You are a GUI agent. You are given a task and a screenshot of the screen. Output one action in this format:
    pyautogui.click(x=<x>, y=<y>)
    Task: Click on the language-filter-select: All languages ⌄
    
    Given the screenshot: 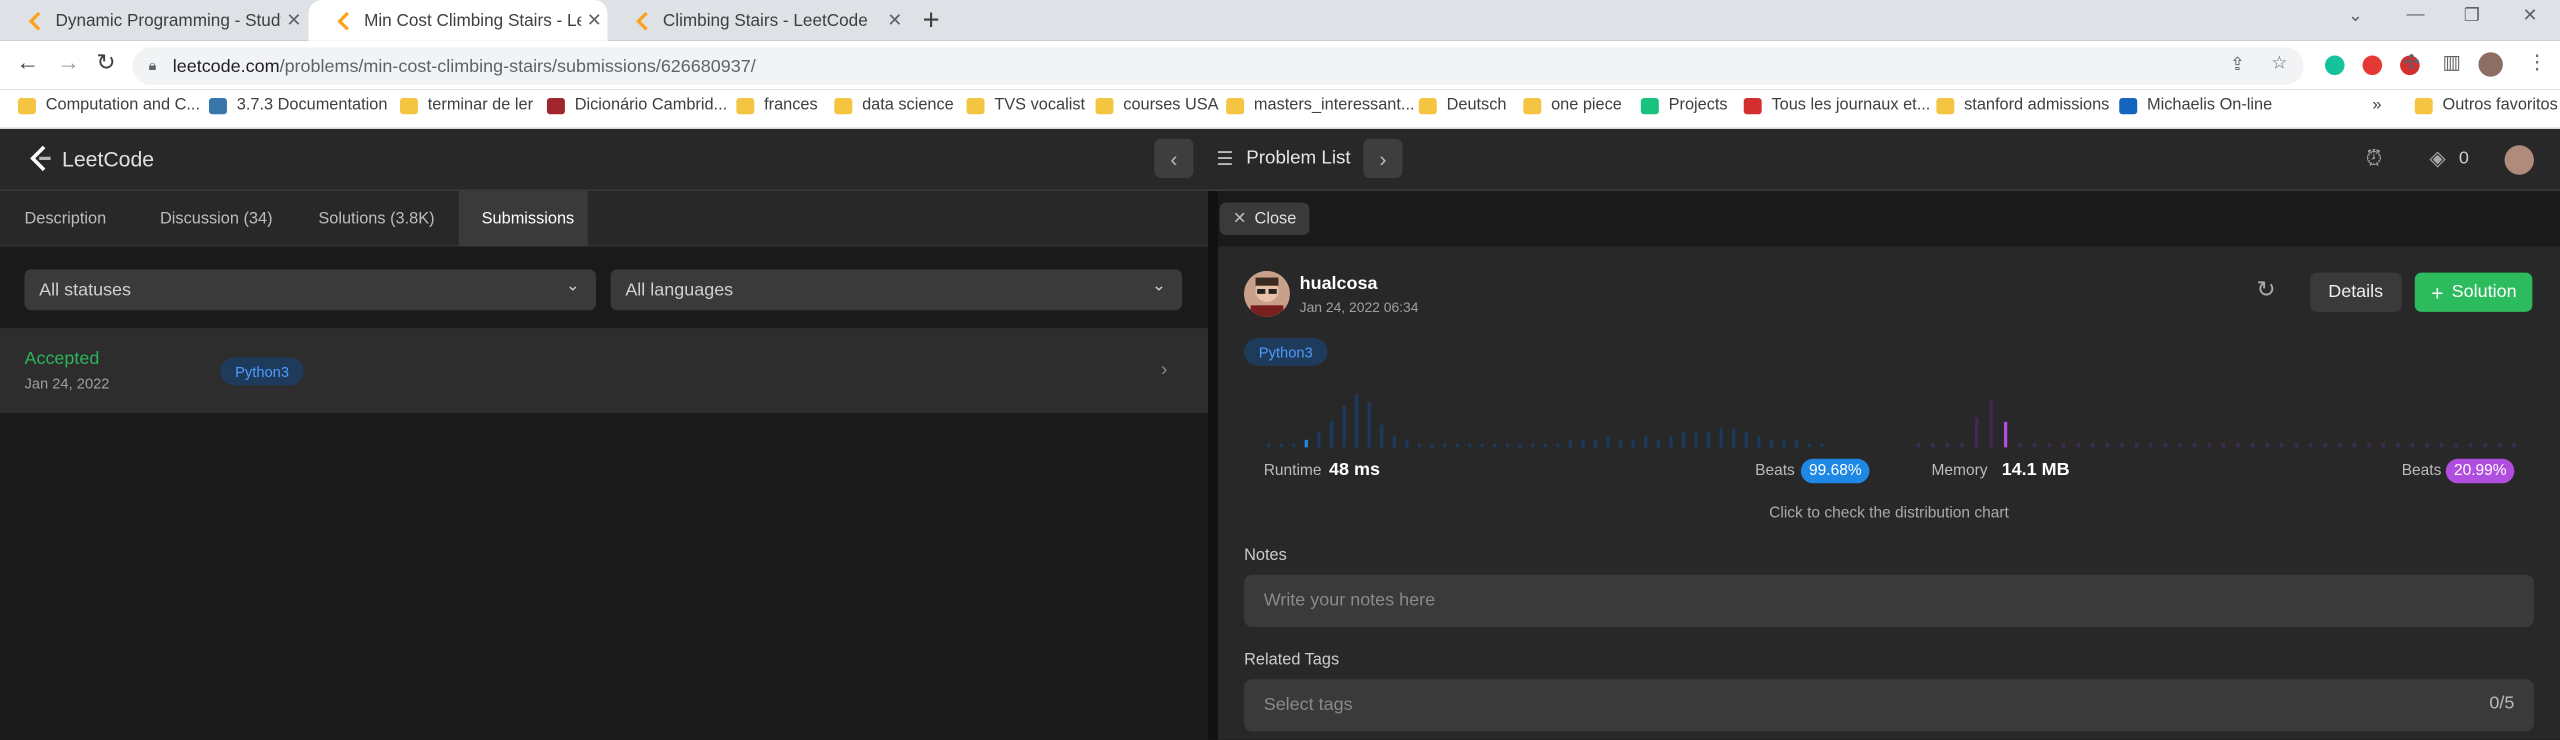 What is the action you would take?
    pyautogui.click(x=896, y=290)
    